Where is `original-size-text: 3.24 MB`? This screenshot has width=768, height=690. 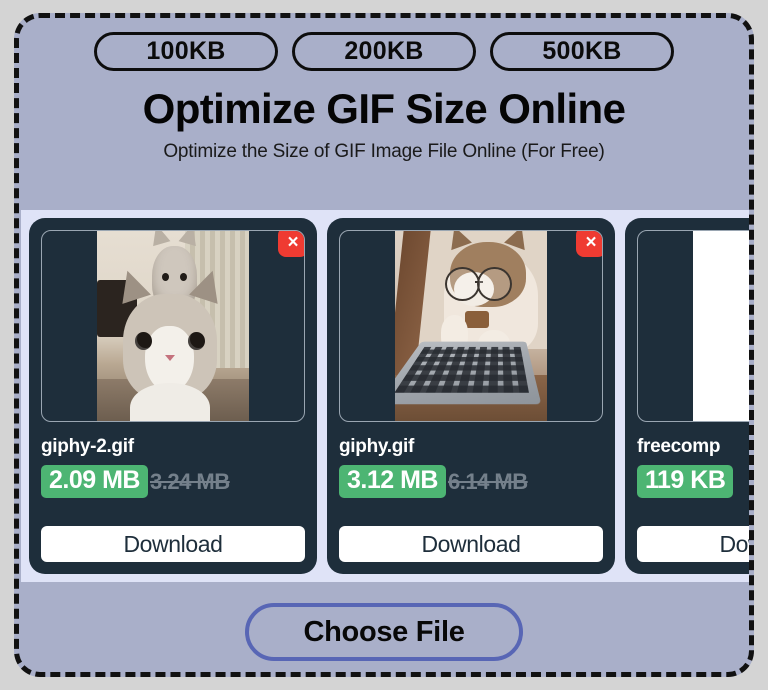 original-size-text: 3.24 MB is located at coordinates (189, 481).